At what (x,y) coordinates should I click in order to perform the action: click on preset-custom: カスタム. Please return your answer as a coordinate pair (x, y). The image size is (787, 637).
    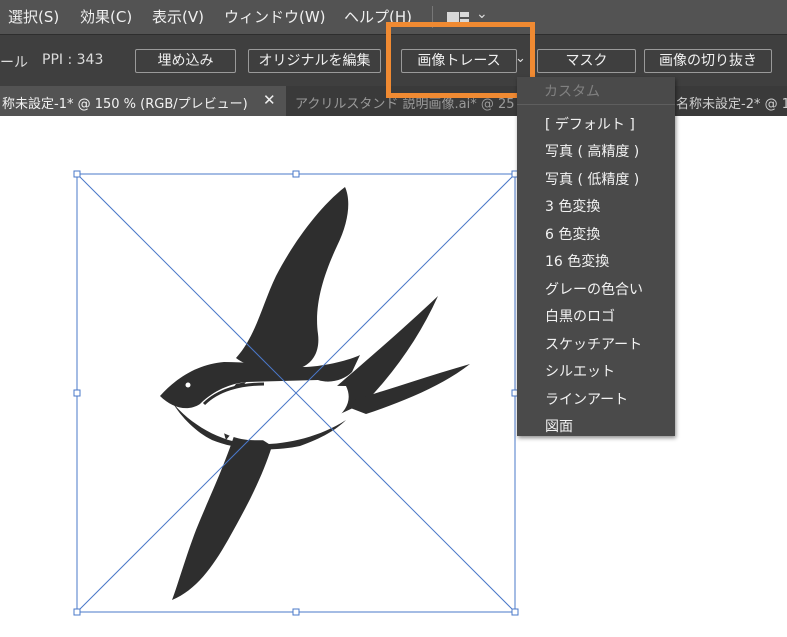
    Looking at the image, I should click on (572, 92).